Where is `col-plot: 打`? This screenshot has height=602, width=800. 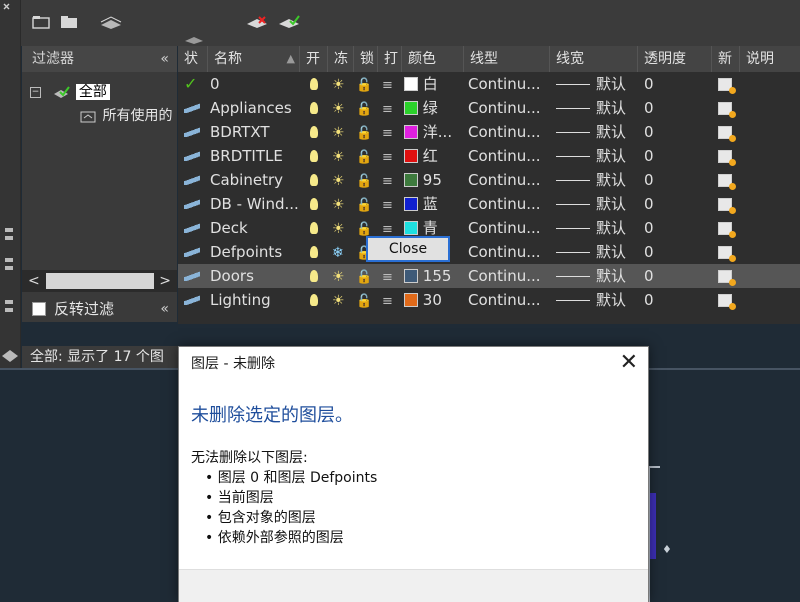
col-plot: 打 is located at coordinates (390, 59).